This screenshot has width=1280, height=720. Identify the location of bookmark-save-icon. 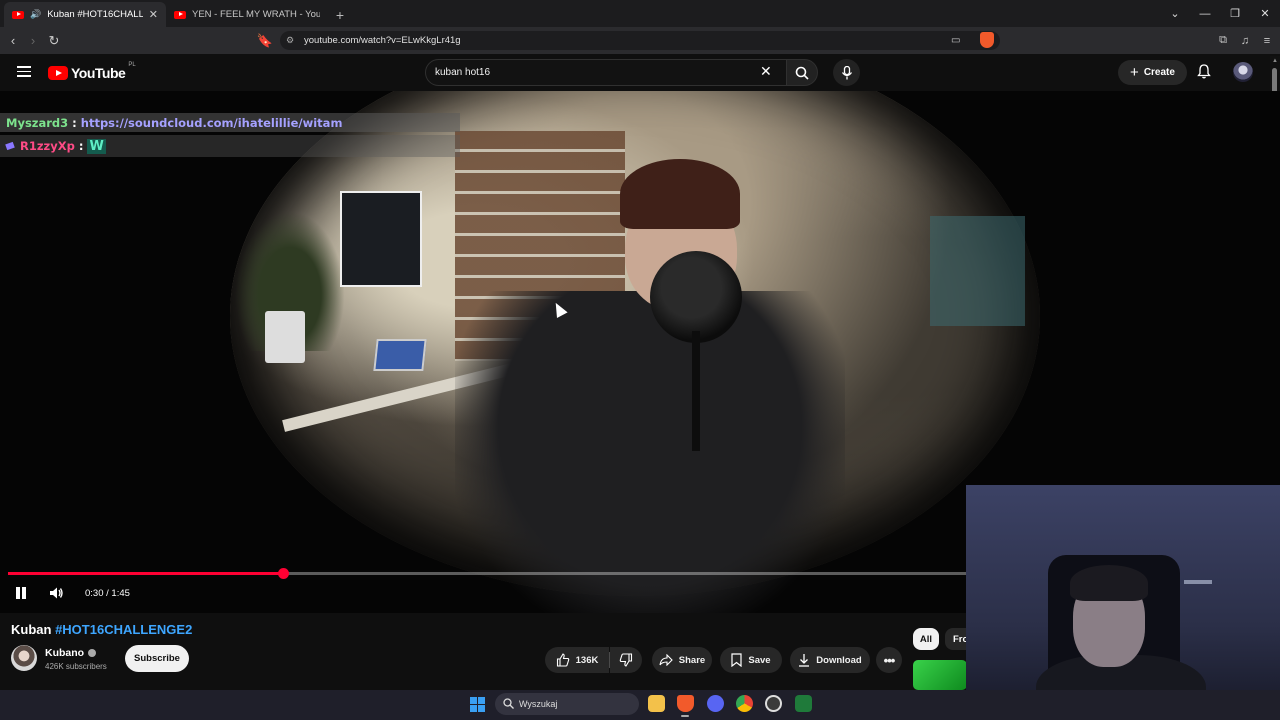
(737, 660).